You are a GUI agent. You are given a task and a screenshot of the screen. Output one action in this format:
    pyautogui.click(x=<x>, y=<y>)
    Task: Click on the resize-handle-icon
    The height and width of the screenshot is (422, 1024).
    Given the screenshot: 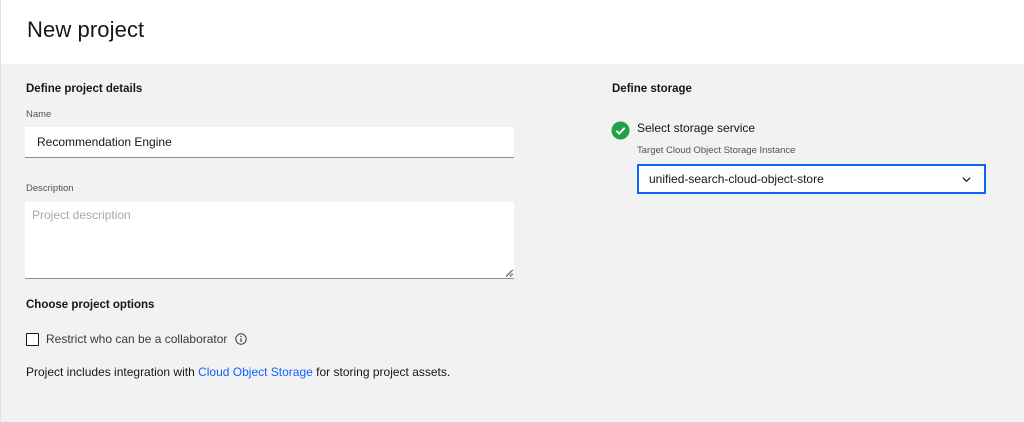 What is the action you would take?
    pyautogui.click(x=509, y=273)
    